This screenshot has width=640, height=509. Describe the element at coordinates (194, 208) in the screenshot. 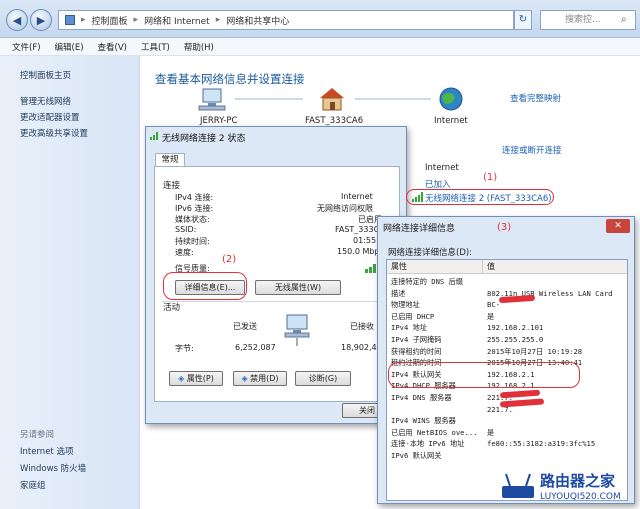

I see `ipv6-connectivity-label: IPv6 连接:` at that location.